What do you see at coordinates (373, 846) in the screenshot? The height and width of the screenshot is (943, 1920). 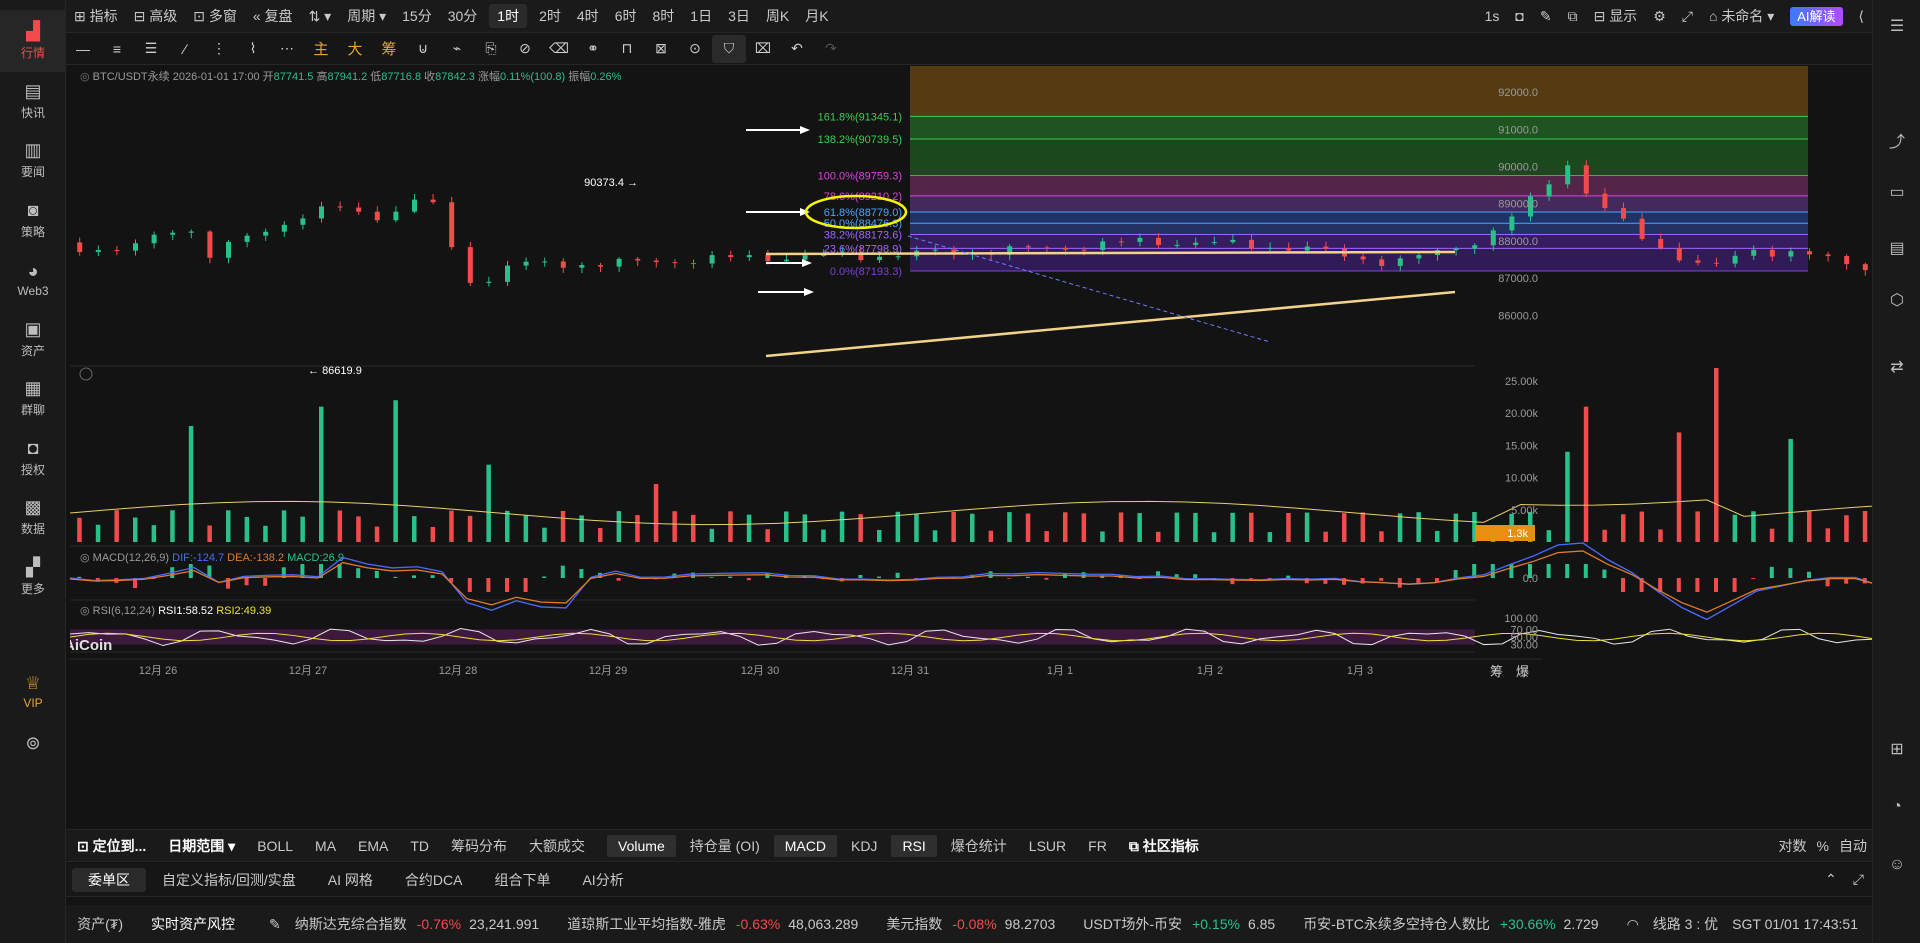 I see `main-indicator-2: EMA` at bounding box center [373, 846].